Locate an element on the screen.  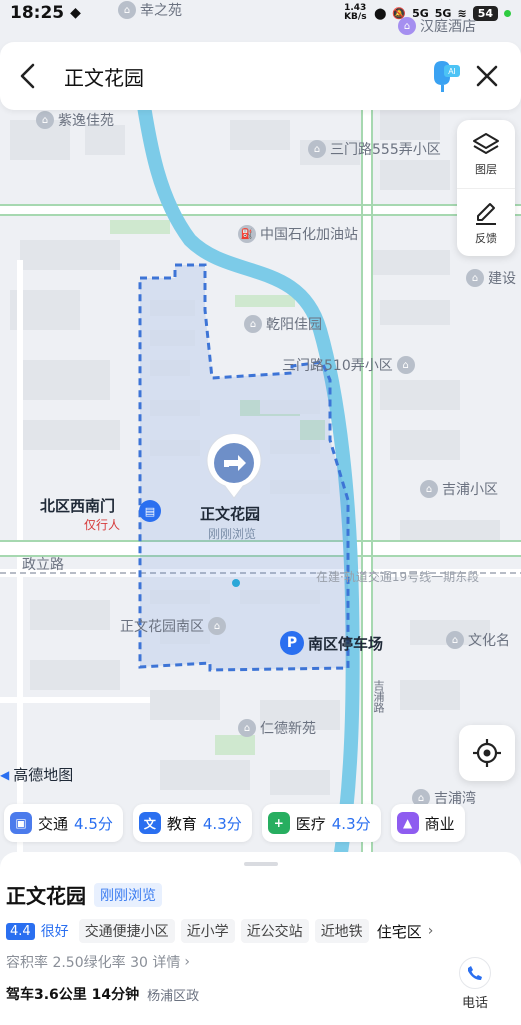
poi-type: 住宅区 is located at coordinates (399, 931).